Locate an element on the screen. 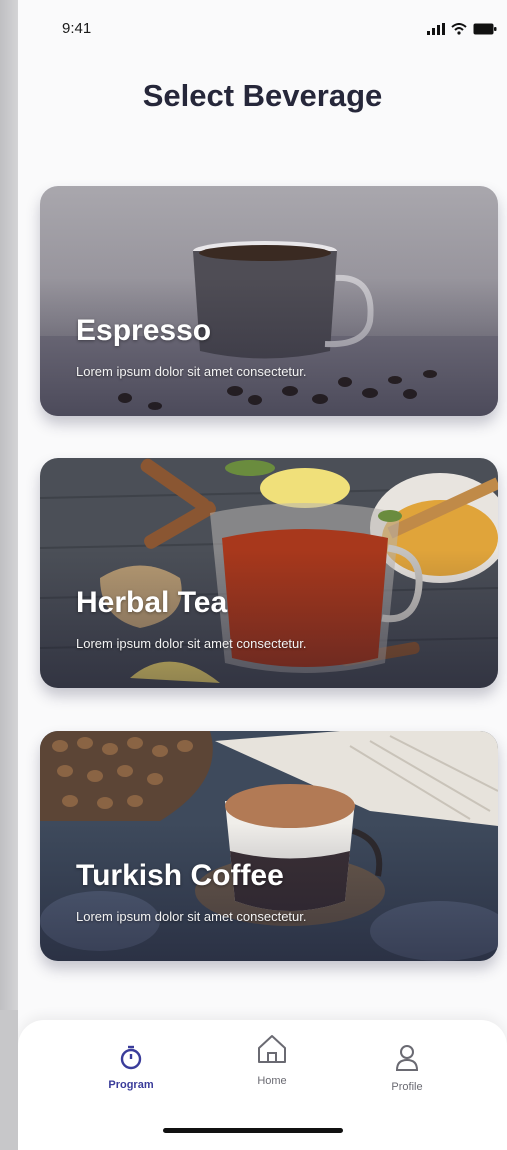 The width and height of the screenshot is (507, 1150). left-edge-bottom is located at coordinates (9, 1080).